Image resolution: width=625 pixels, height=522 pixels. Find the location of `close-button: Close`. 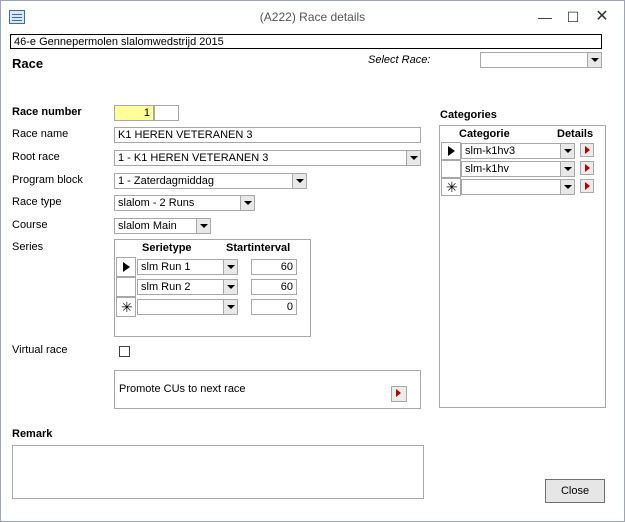

close-button: Close is located at coordinates (575, 491).